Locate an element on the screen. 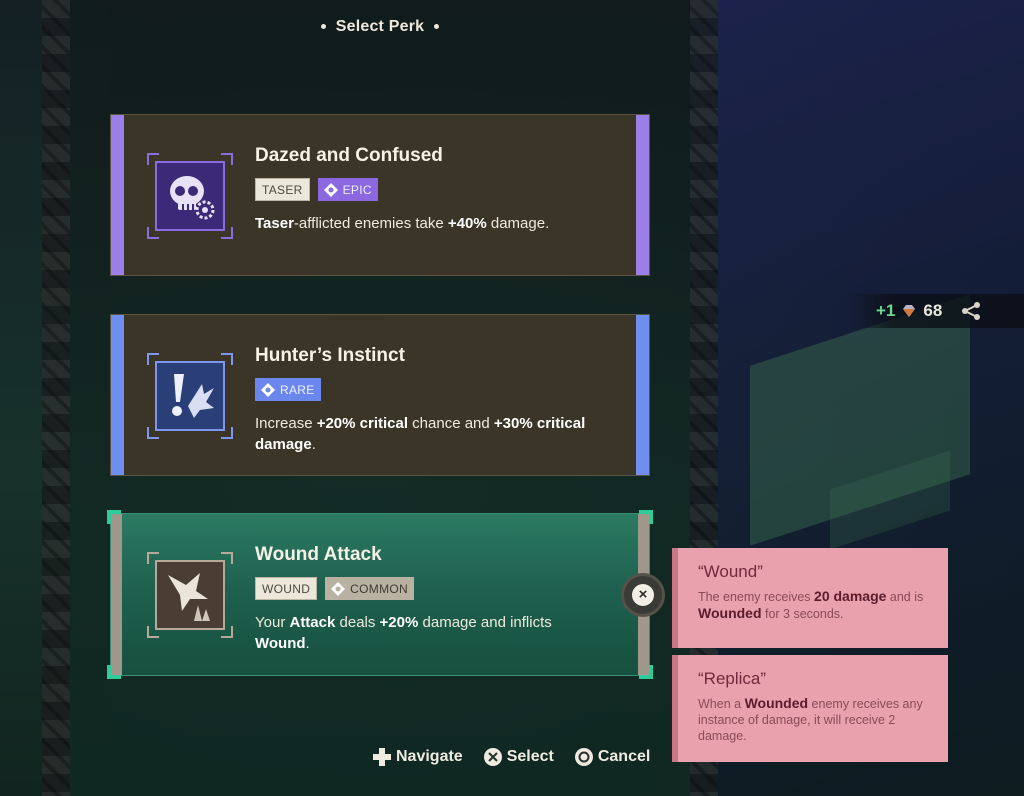  resource-counter: +1 68 is located at coordinates (936, 311).